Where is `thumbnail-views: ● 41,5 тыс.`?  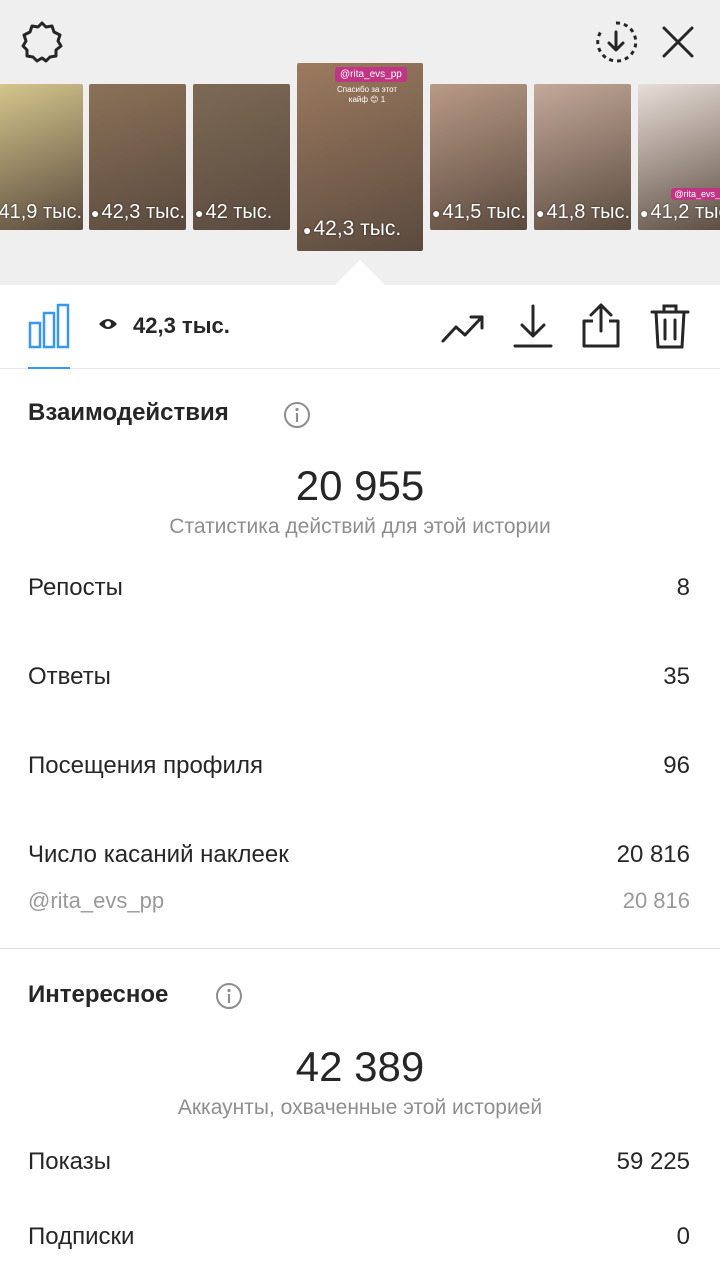
thumbnail-views: ● 41,5 тыс. is located at coordinates (479, 212).